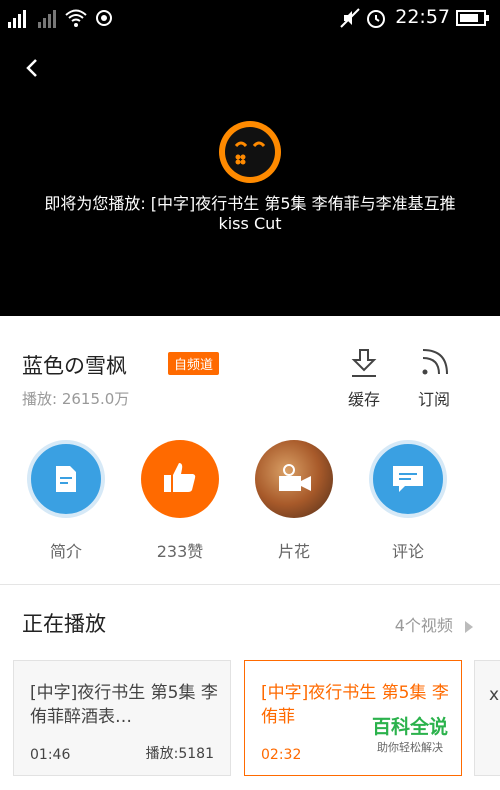 This screenshot has width=500, height=790. Describe the element at coordinates (435, 362) in the screenshot. I see `rss-icon` at that location.